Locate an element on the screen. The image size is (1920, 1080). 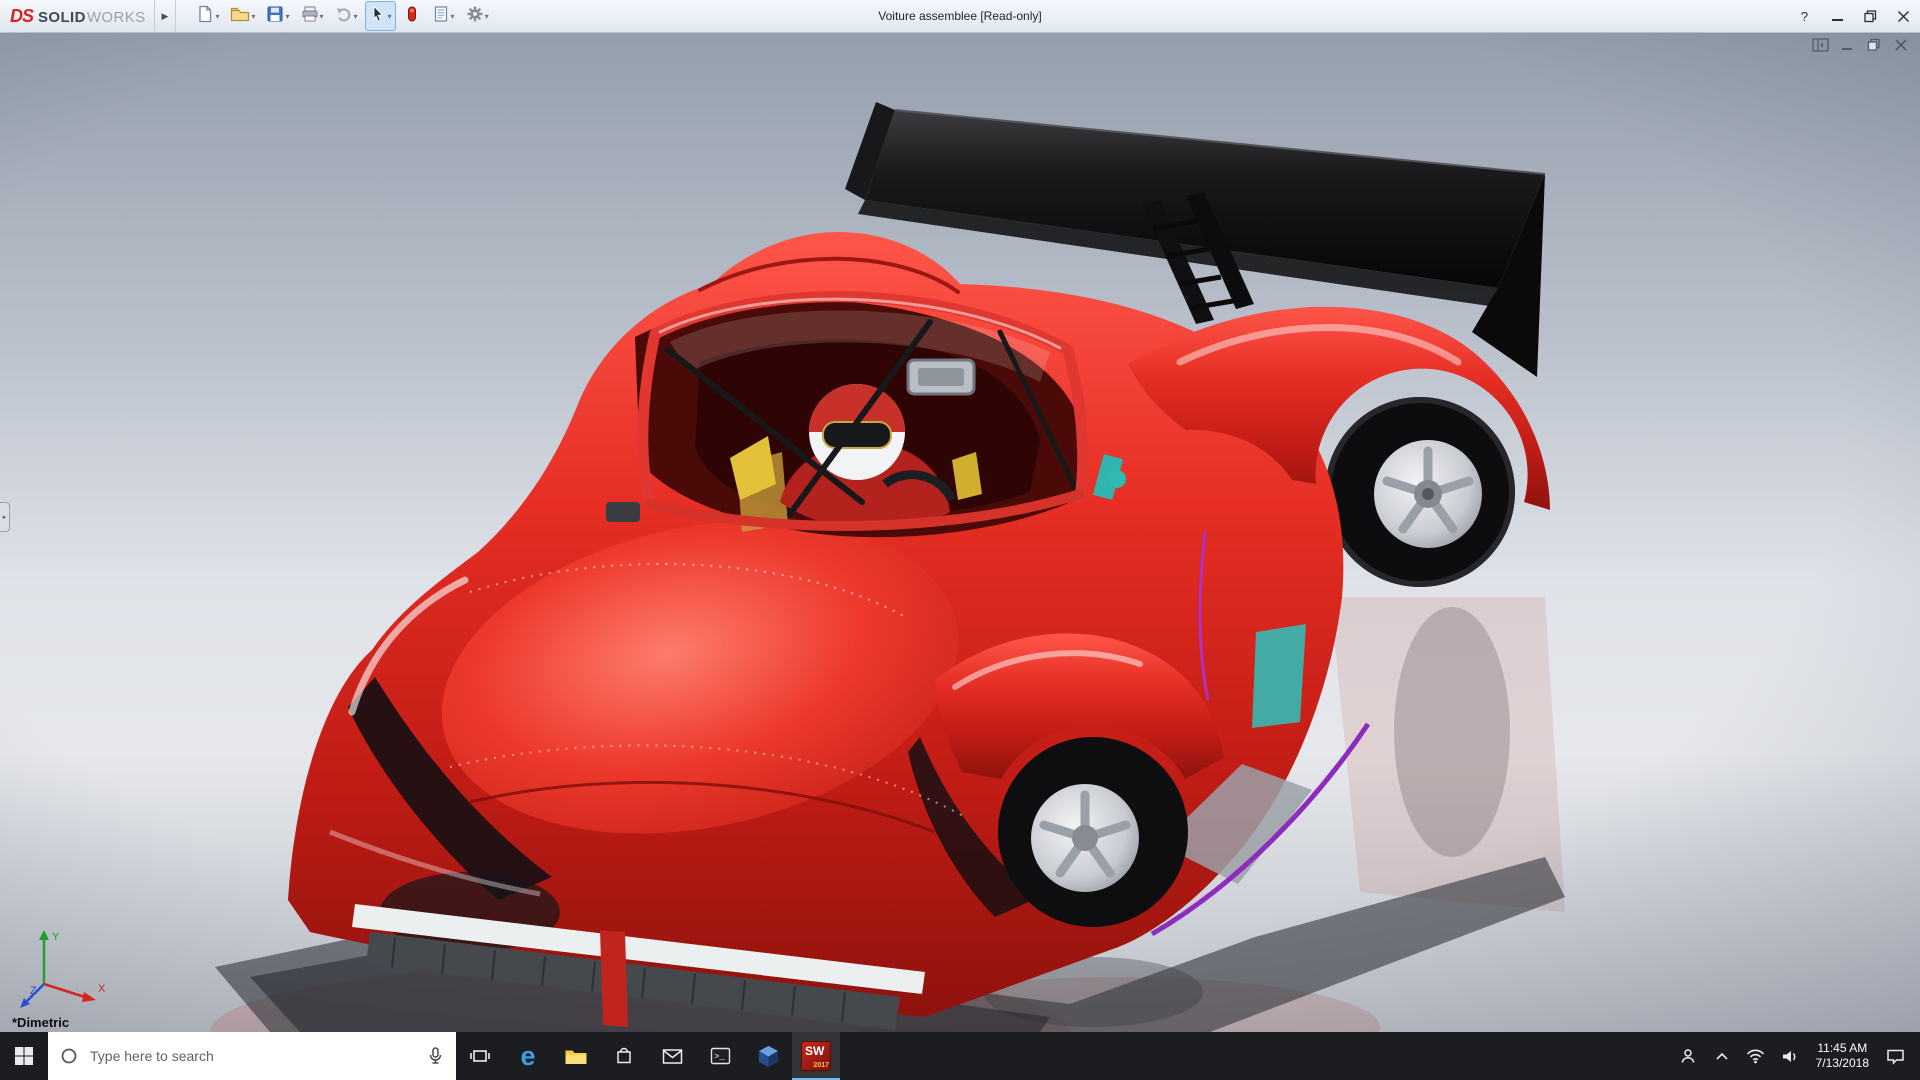
select-cursor-icon is located at coordinates (378, 16).